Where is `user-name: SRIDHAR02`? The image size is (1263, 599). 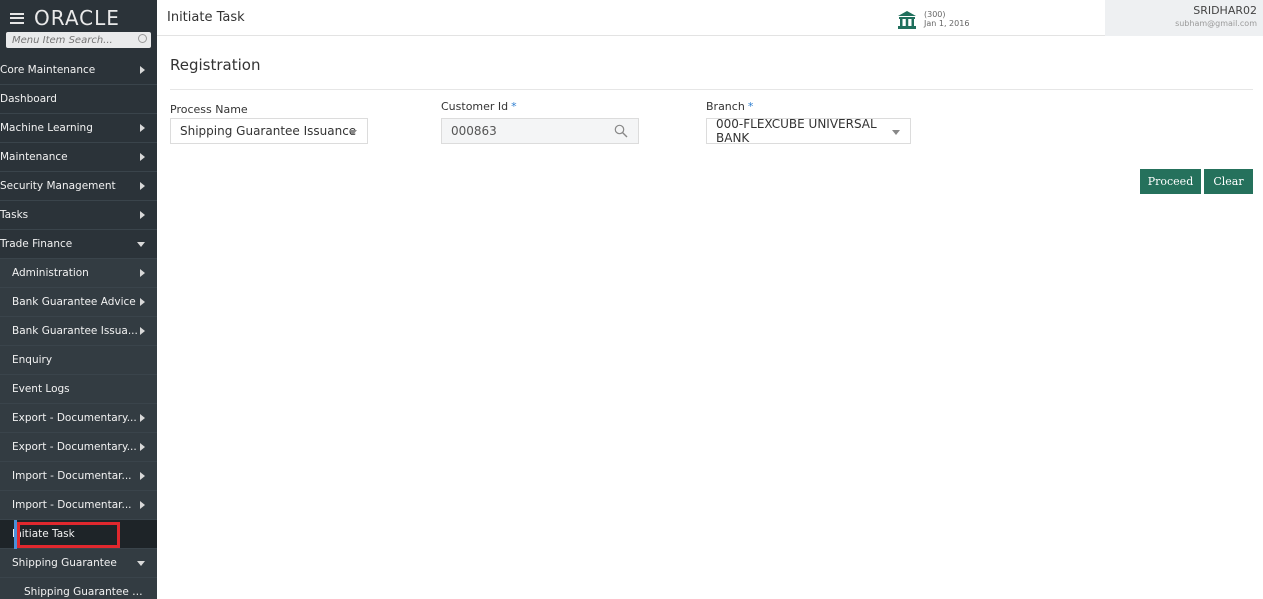 user-name: SRIDHAR02 is located at coordinates (1225, 10).